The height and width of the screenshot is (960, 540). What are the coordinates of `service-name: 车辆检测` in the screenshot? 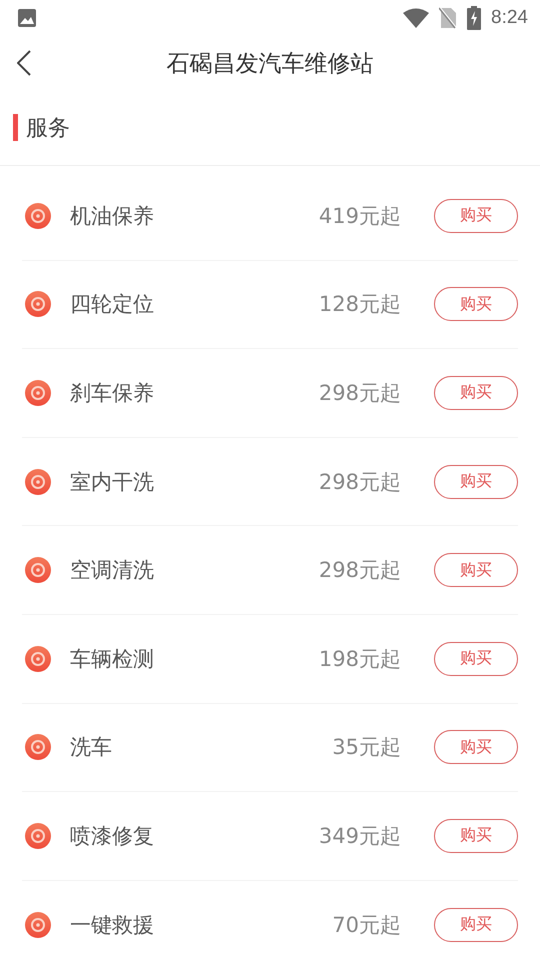 It's located at (112, 659).